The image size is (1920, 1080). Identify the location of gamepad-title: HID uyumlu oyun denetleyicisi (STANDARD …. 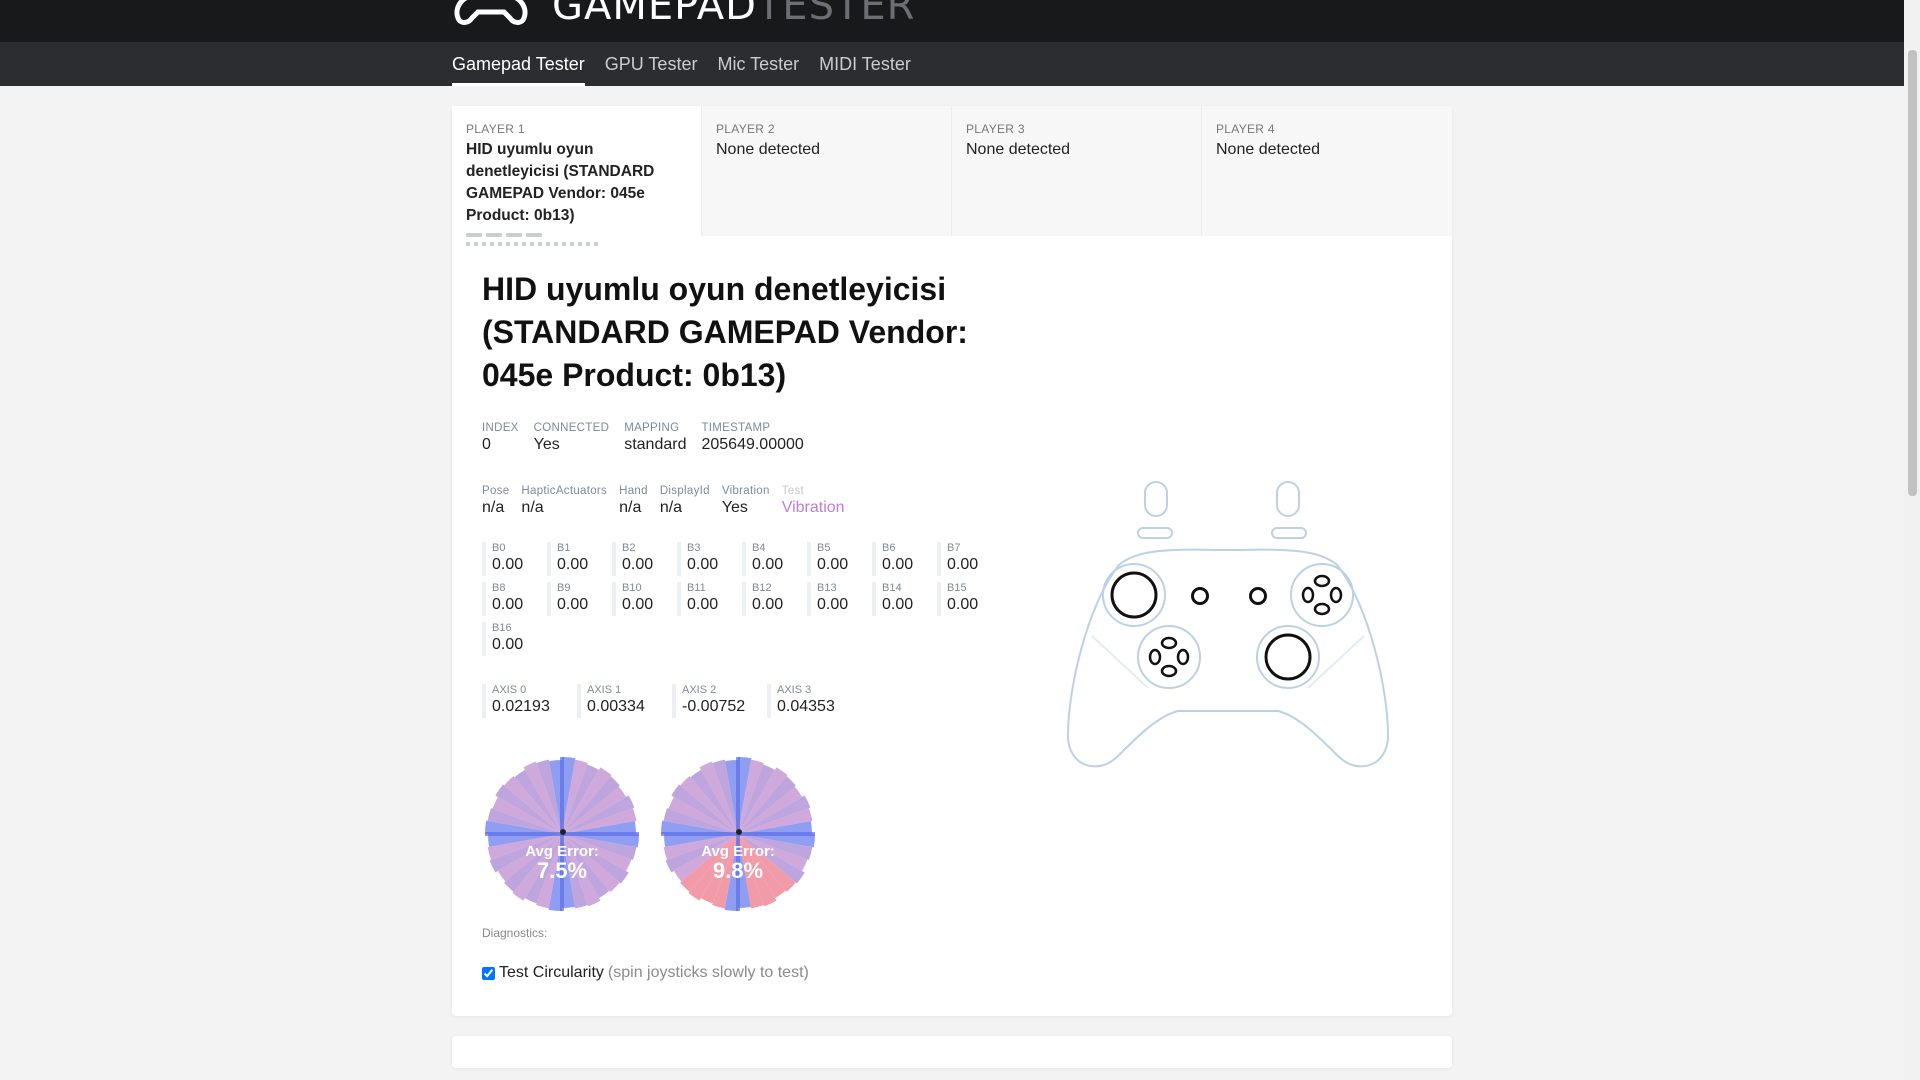
(725, 332).